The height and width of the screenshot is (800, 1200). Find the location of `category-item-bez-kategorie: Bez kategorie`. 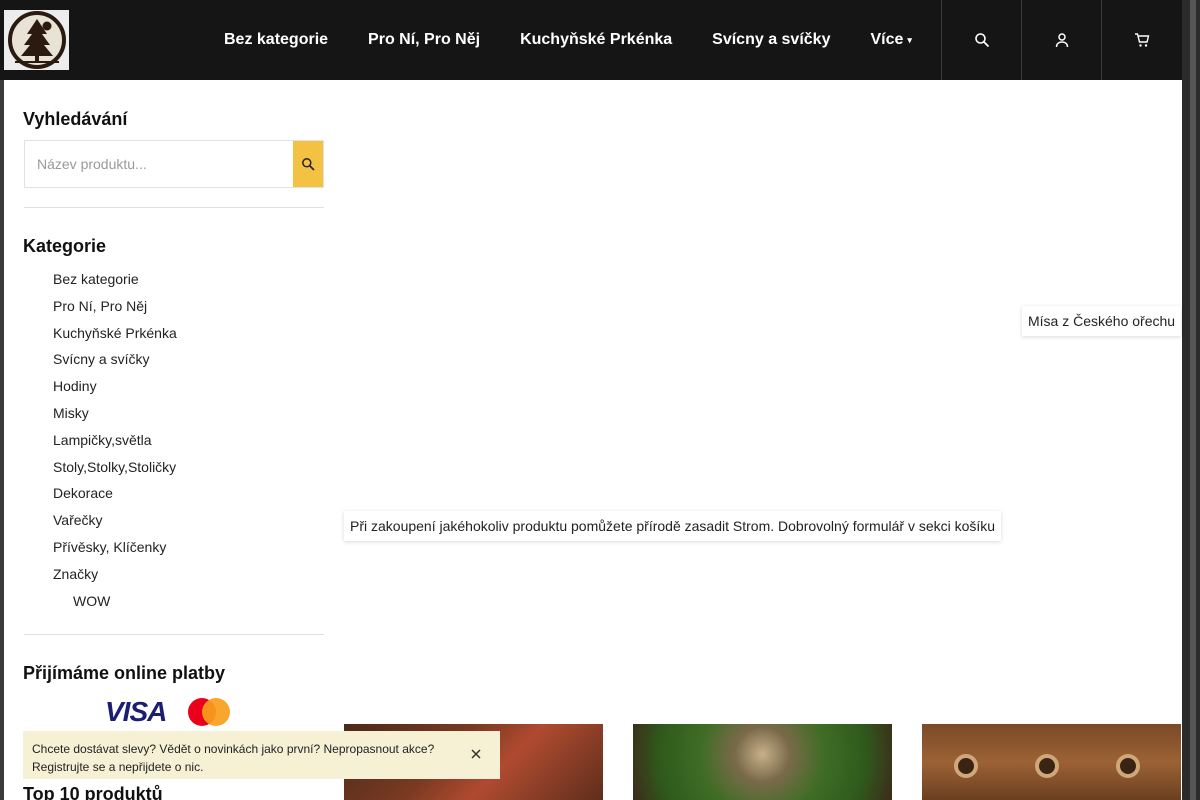

category-item-bez-kategorie: Bez kategorie is located at coordinates (115, 282).